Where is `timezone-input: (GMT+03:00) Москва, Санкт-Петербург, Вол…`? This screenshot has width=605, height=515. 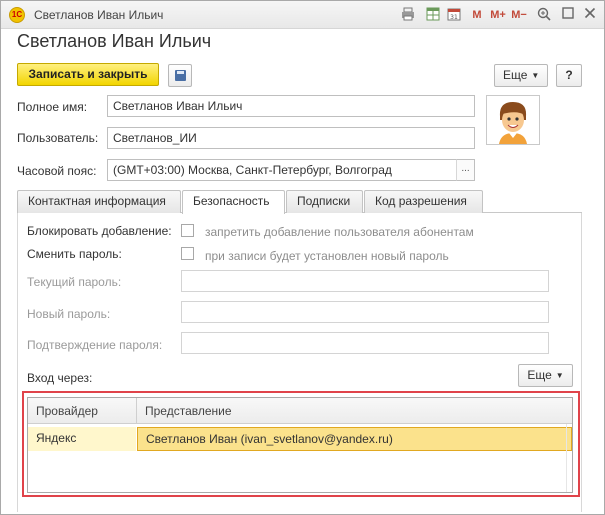 timezone-input: (GMT+03:00) Москва, Санкт-Петербург, Вол… is located at coordinates (282, 170).